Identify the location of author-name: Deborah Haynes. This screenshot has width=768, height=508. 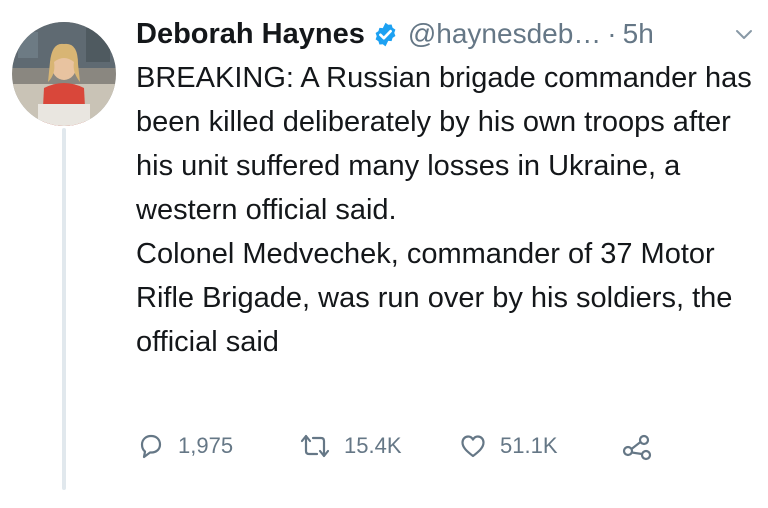
(250, 34).